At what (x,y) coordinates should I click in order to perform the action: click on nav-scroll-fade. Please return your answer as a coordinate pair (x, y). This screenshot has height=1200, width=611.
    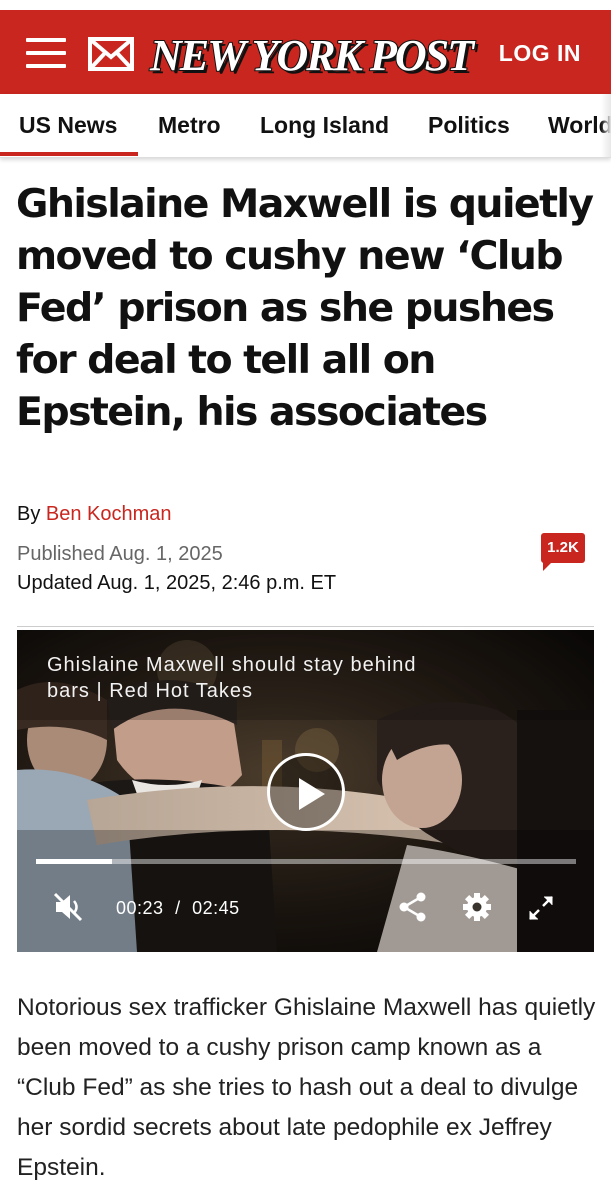
    Looking at the image, I should click on (606, 125).